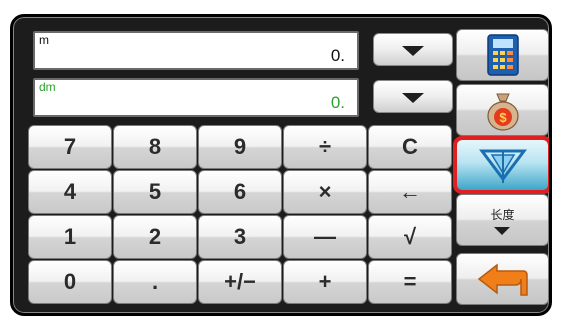  What do you see at coordinates (70, 282) in the screenshot?
I see `key-0: 0` at bounding box center [70, 282].